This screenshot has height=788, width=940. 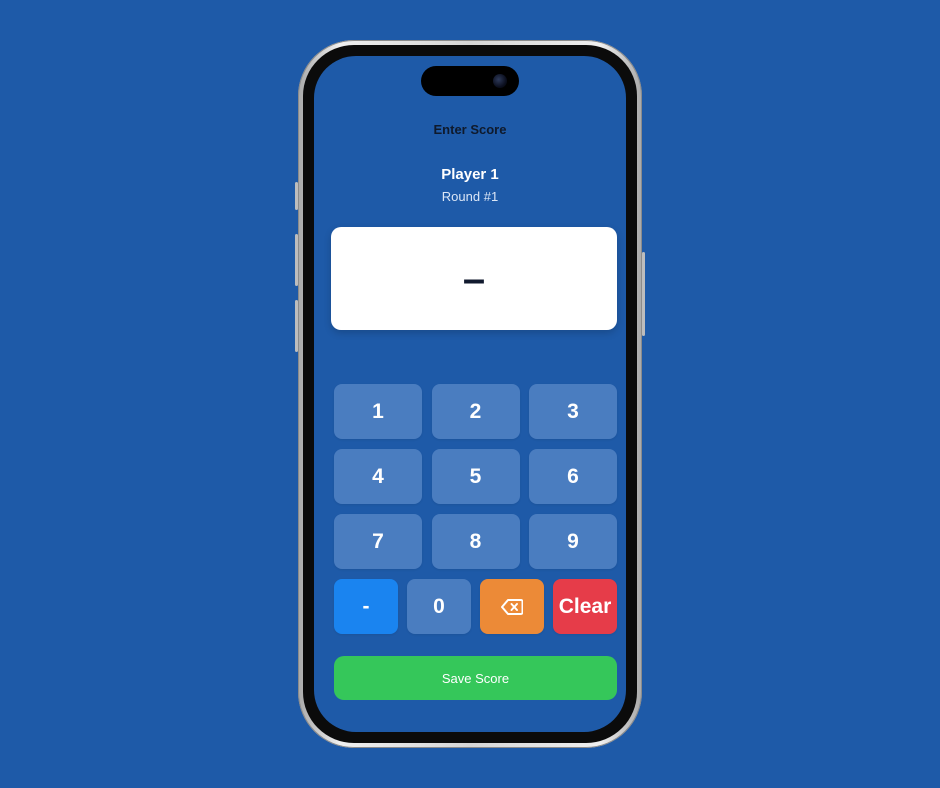 What do you see at coordinates (366, 606) in the screenshot?
I see `minus-button: -` at bounding box center [366, 606].